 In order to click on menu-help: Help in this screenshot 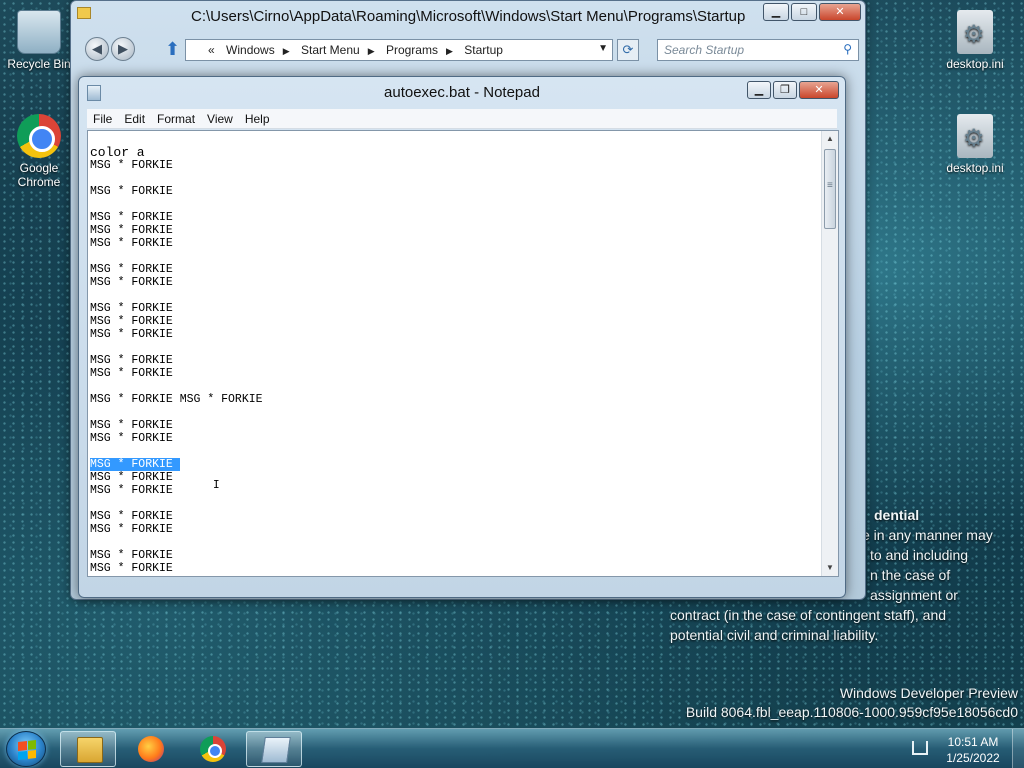, I will do `click(257, 119)`.